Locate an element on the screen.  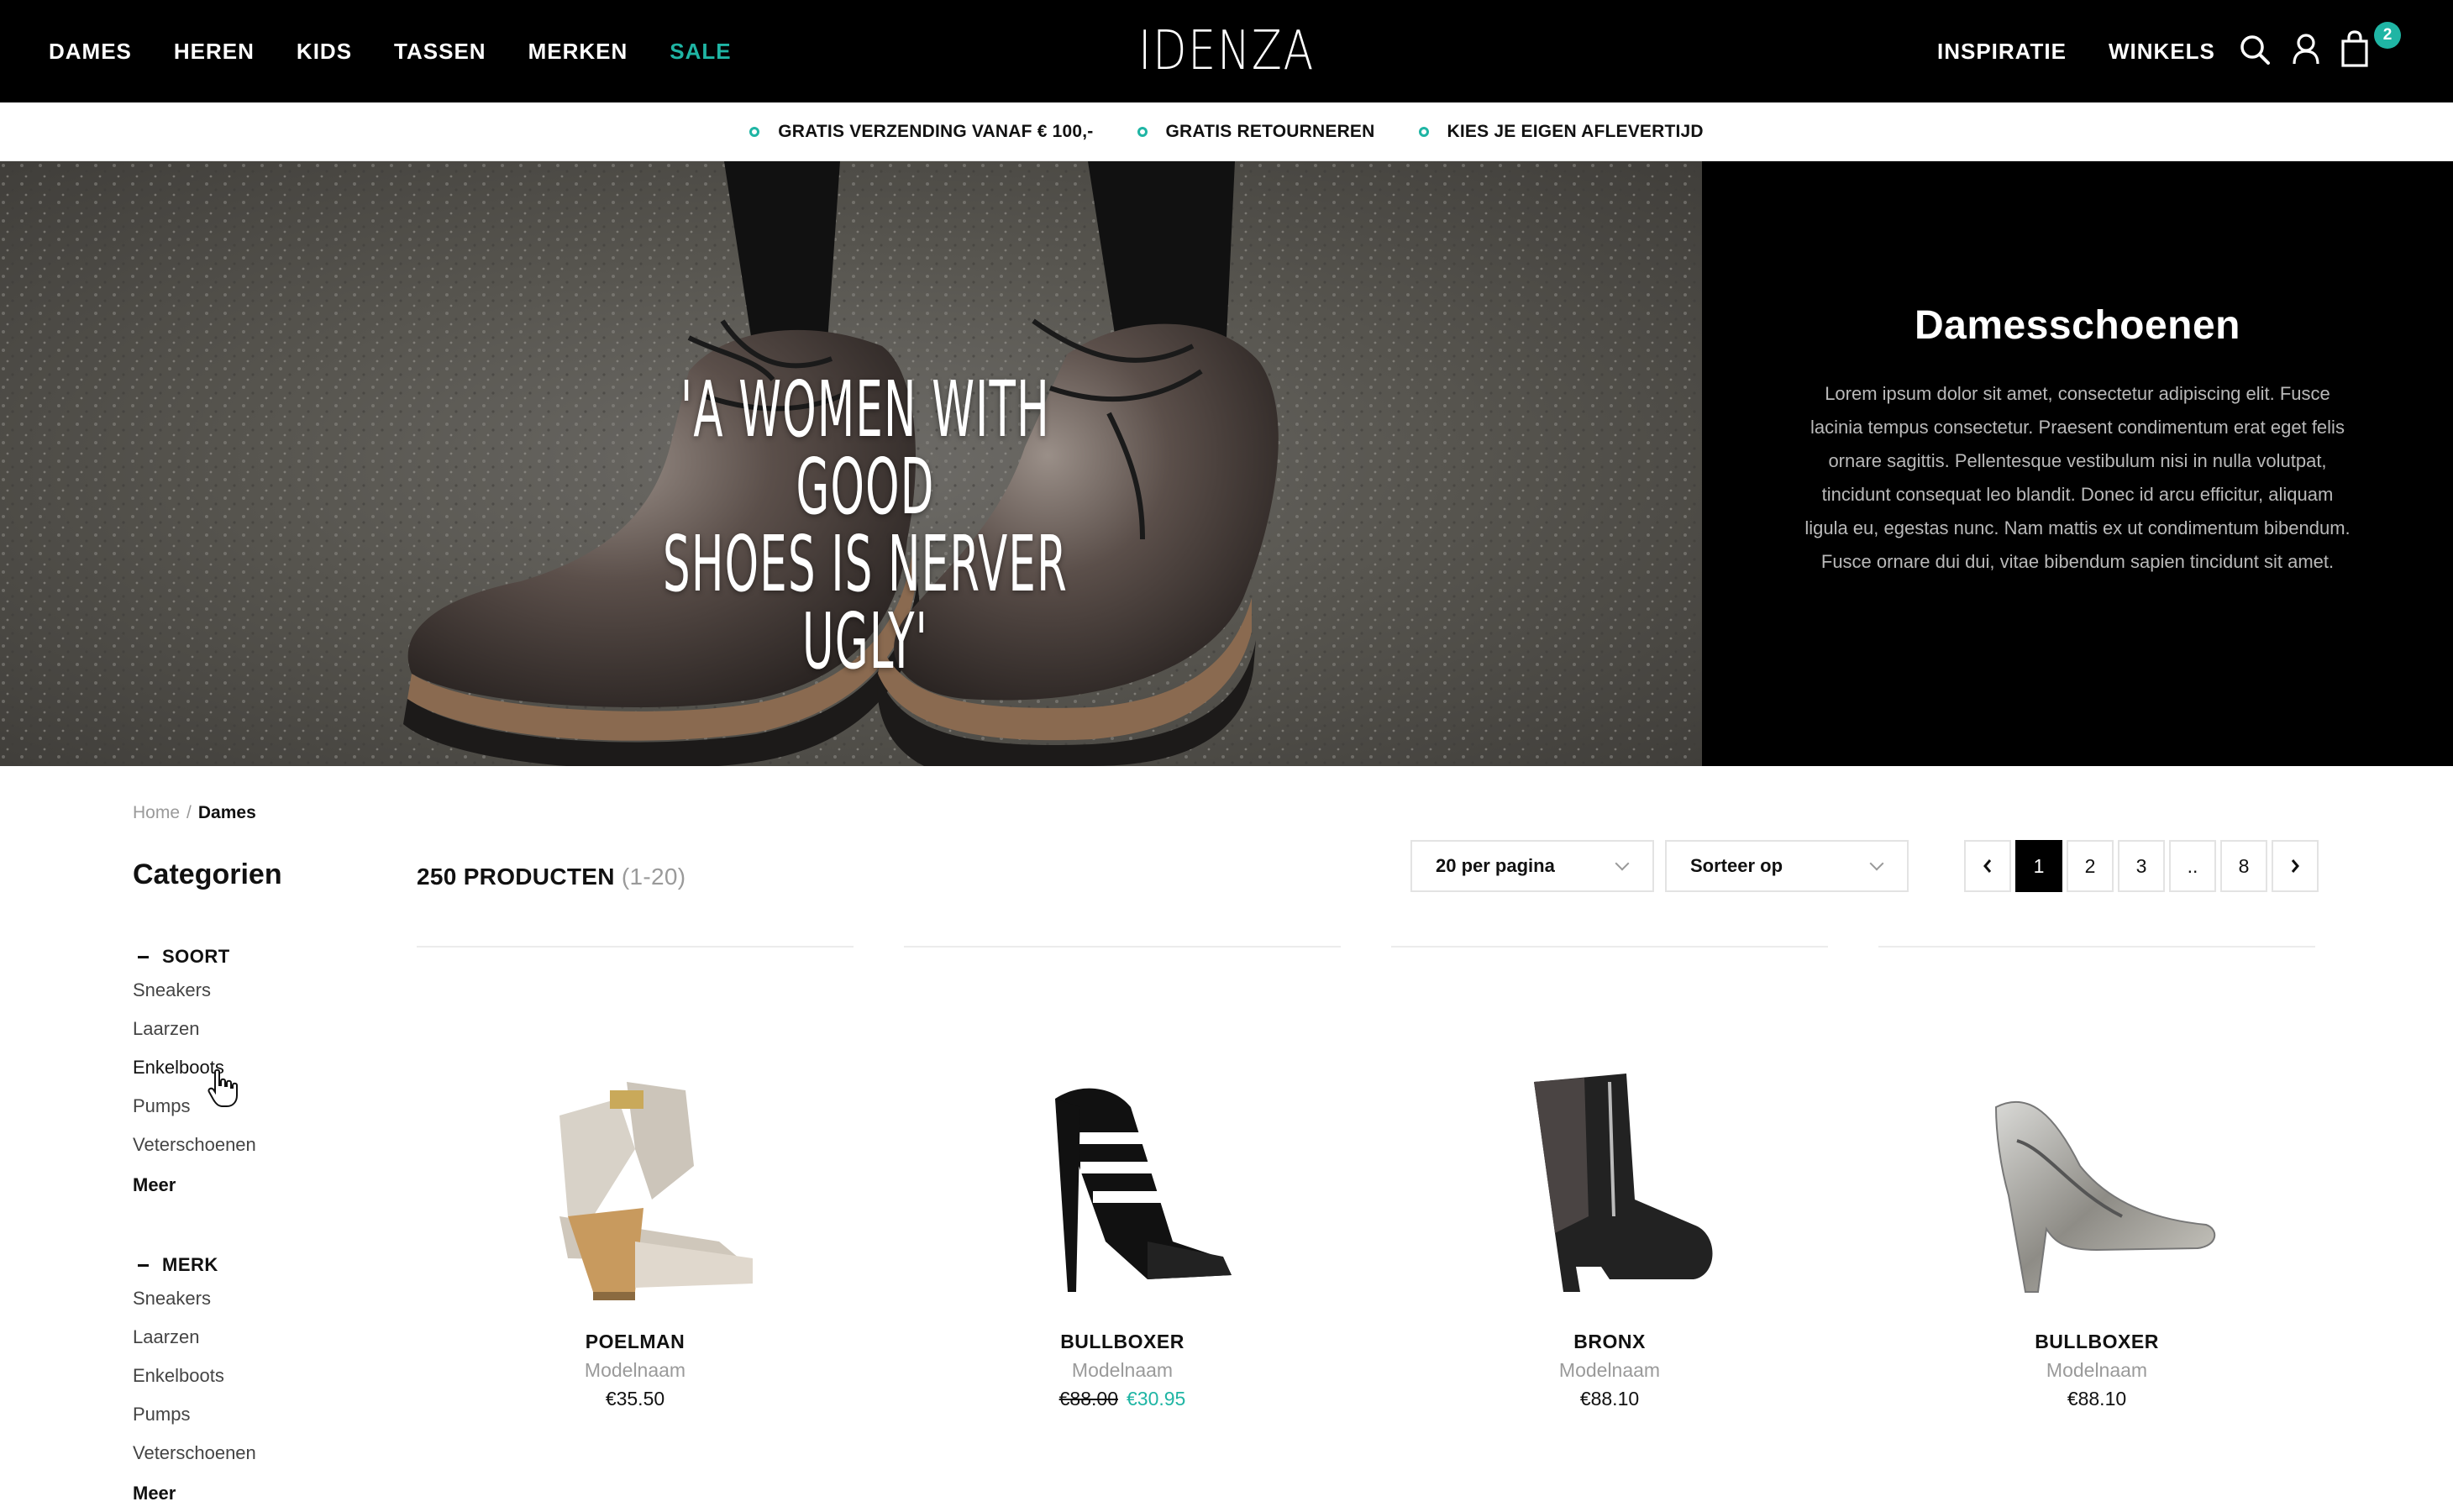
usp-item: KIES JE EIGEN AFLEVERTIJD is located at coordinates (1561, 131).